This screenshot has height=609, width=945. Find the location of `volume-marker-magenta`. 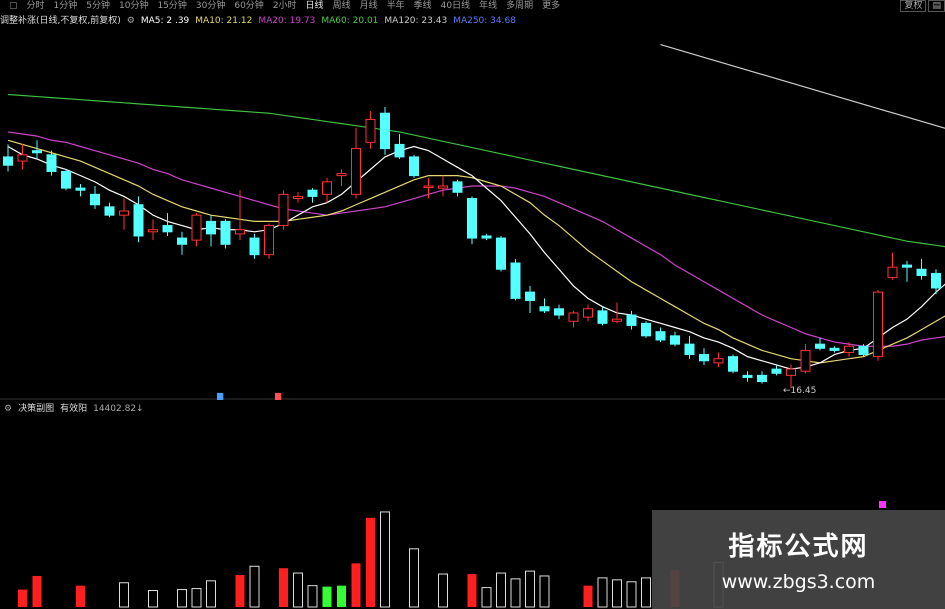

volume-marker-magenta is located at coordinates (882, 504).